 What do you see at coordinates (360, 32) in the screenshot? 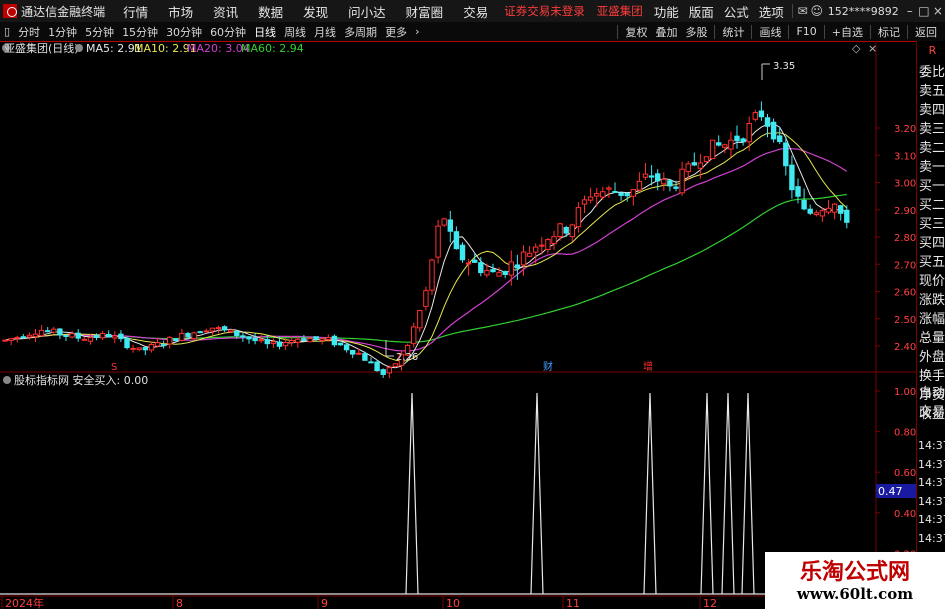
I see `period-multi: 多周期` at bounding box center [360, 32].